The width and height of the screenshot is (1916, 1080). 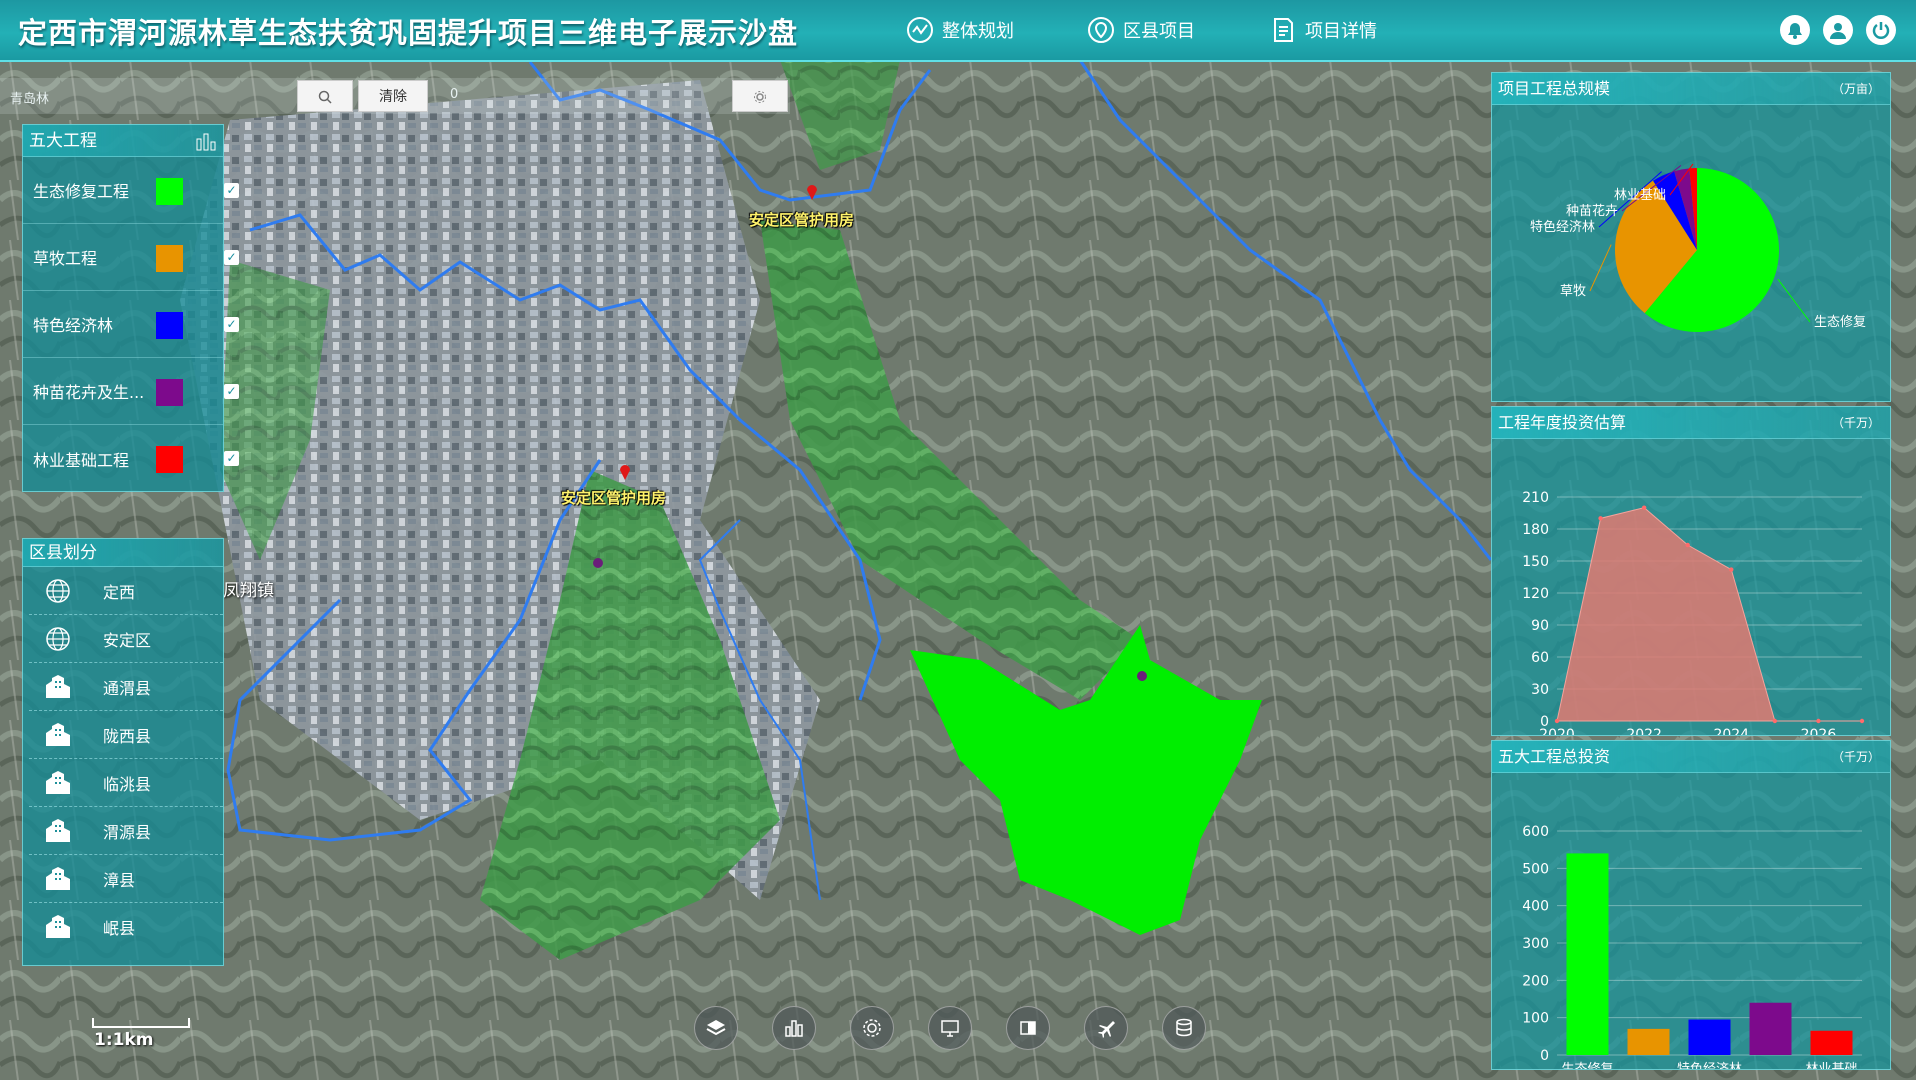 What do you see at coordinates (206, 141) in the screenshot?
I see `bar-chart-icon` at bounding box center [206, 141].